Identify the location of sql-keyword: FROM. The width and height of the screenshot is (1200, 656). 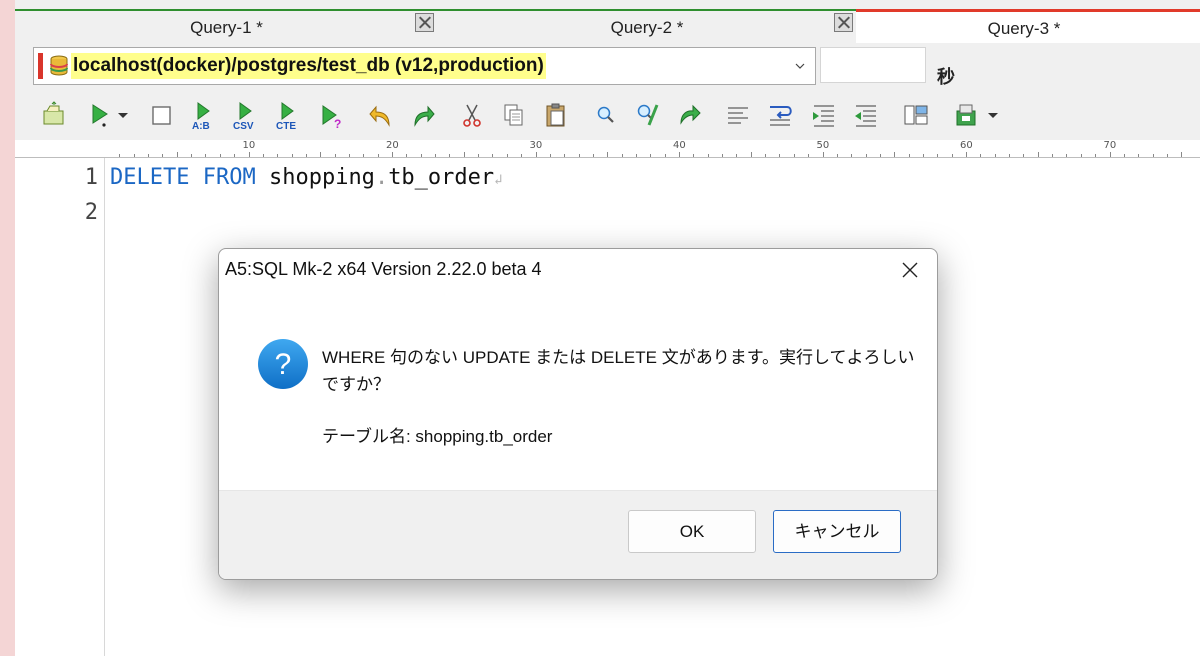
(229, 177).